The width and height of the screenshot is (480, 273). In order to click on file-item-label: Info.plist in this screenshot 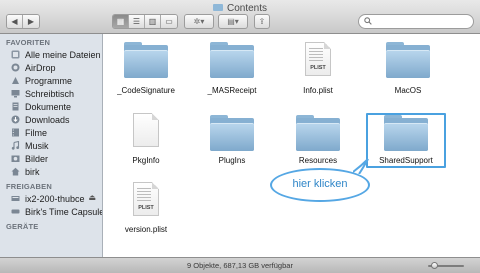, I will do `click(318, 90)`.